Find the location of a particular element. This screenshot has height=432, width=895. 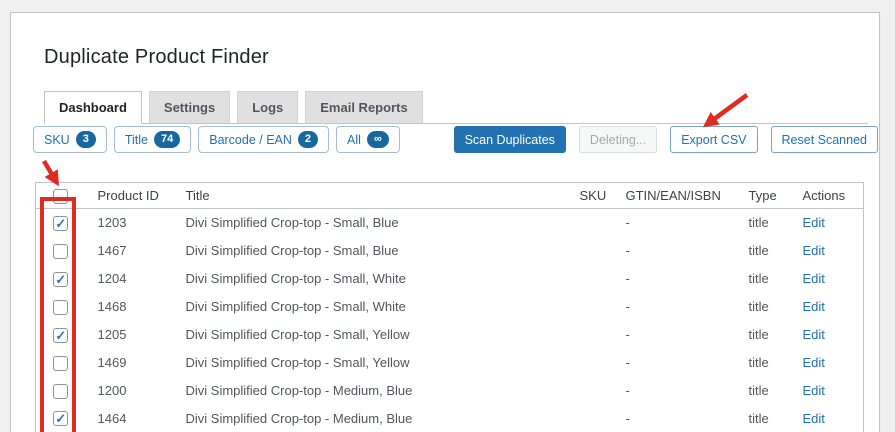

product-id-cell: 1203 is located at coordinates (112, 223).